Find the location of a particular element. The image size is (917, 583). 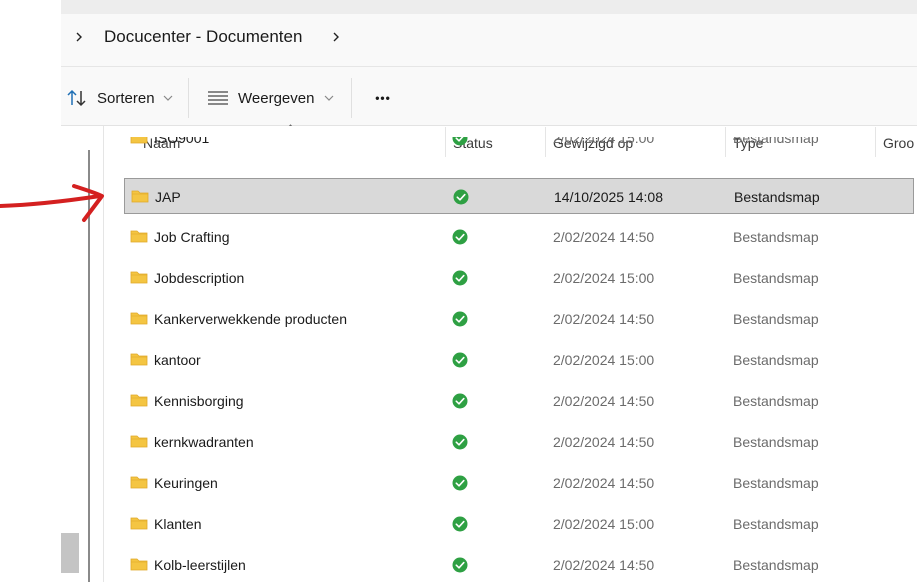

file-name: Kennisborging is located at coordinates (199, 401).